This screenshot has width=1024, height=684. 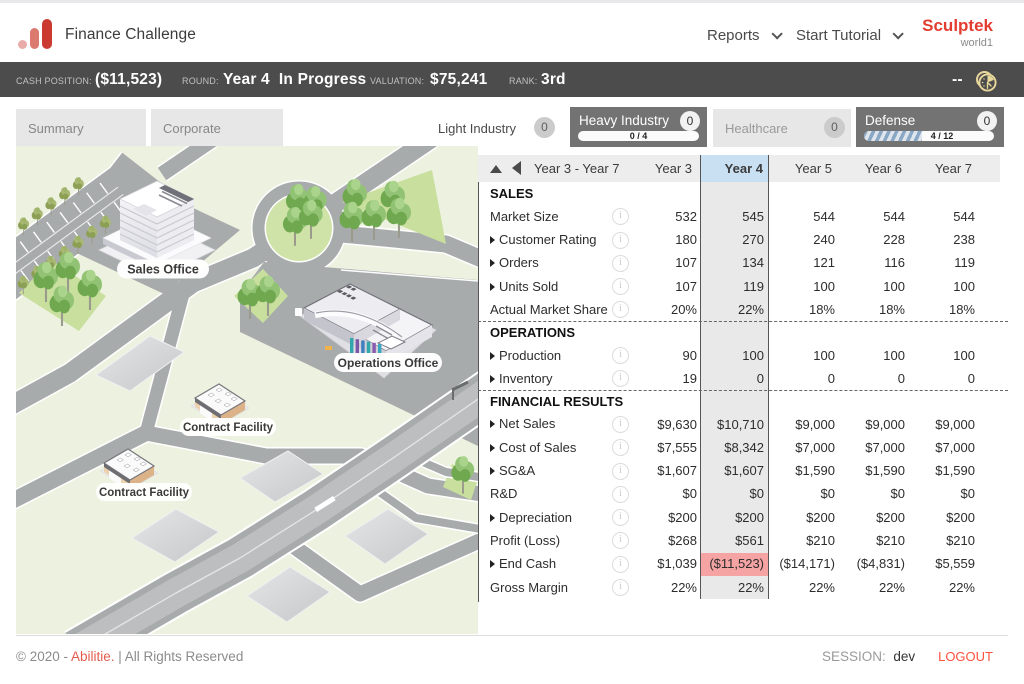 I want to click on svg-text: Sales Office, so click(x=163, y=270).